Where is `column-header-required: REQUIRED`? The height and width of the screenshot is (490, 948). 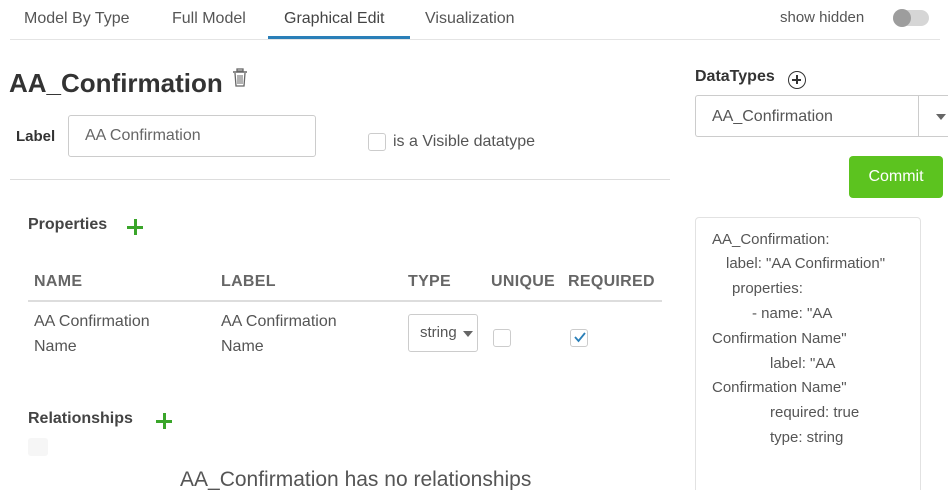 column-header-required: REQUIRED is located at coordinates (611, 281).